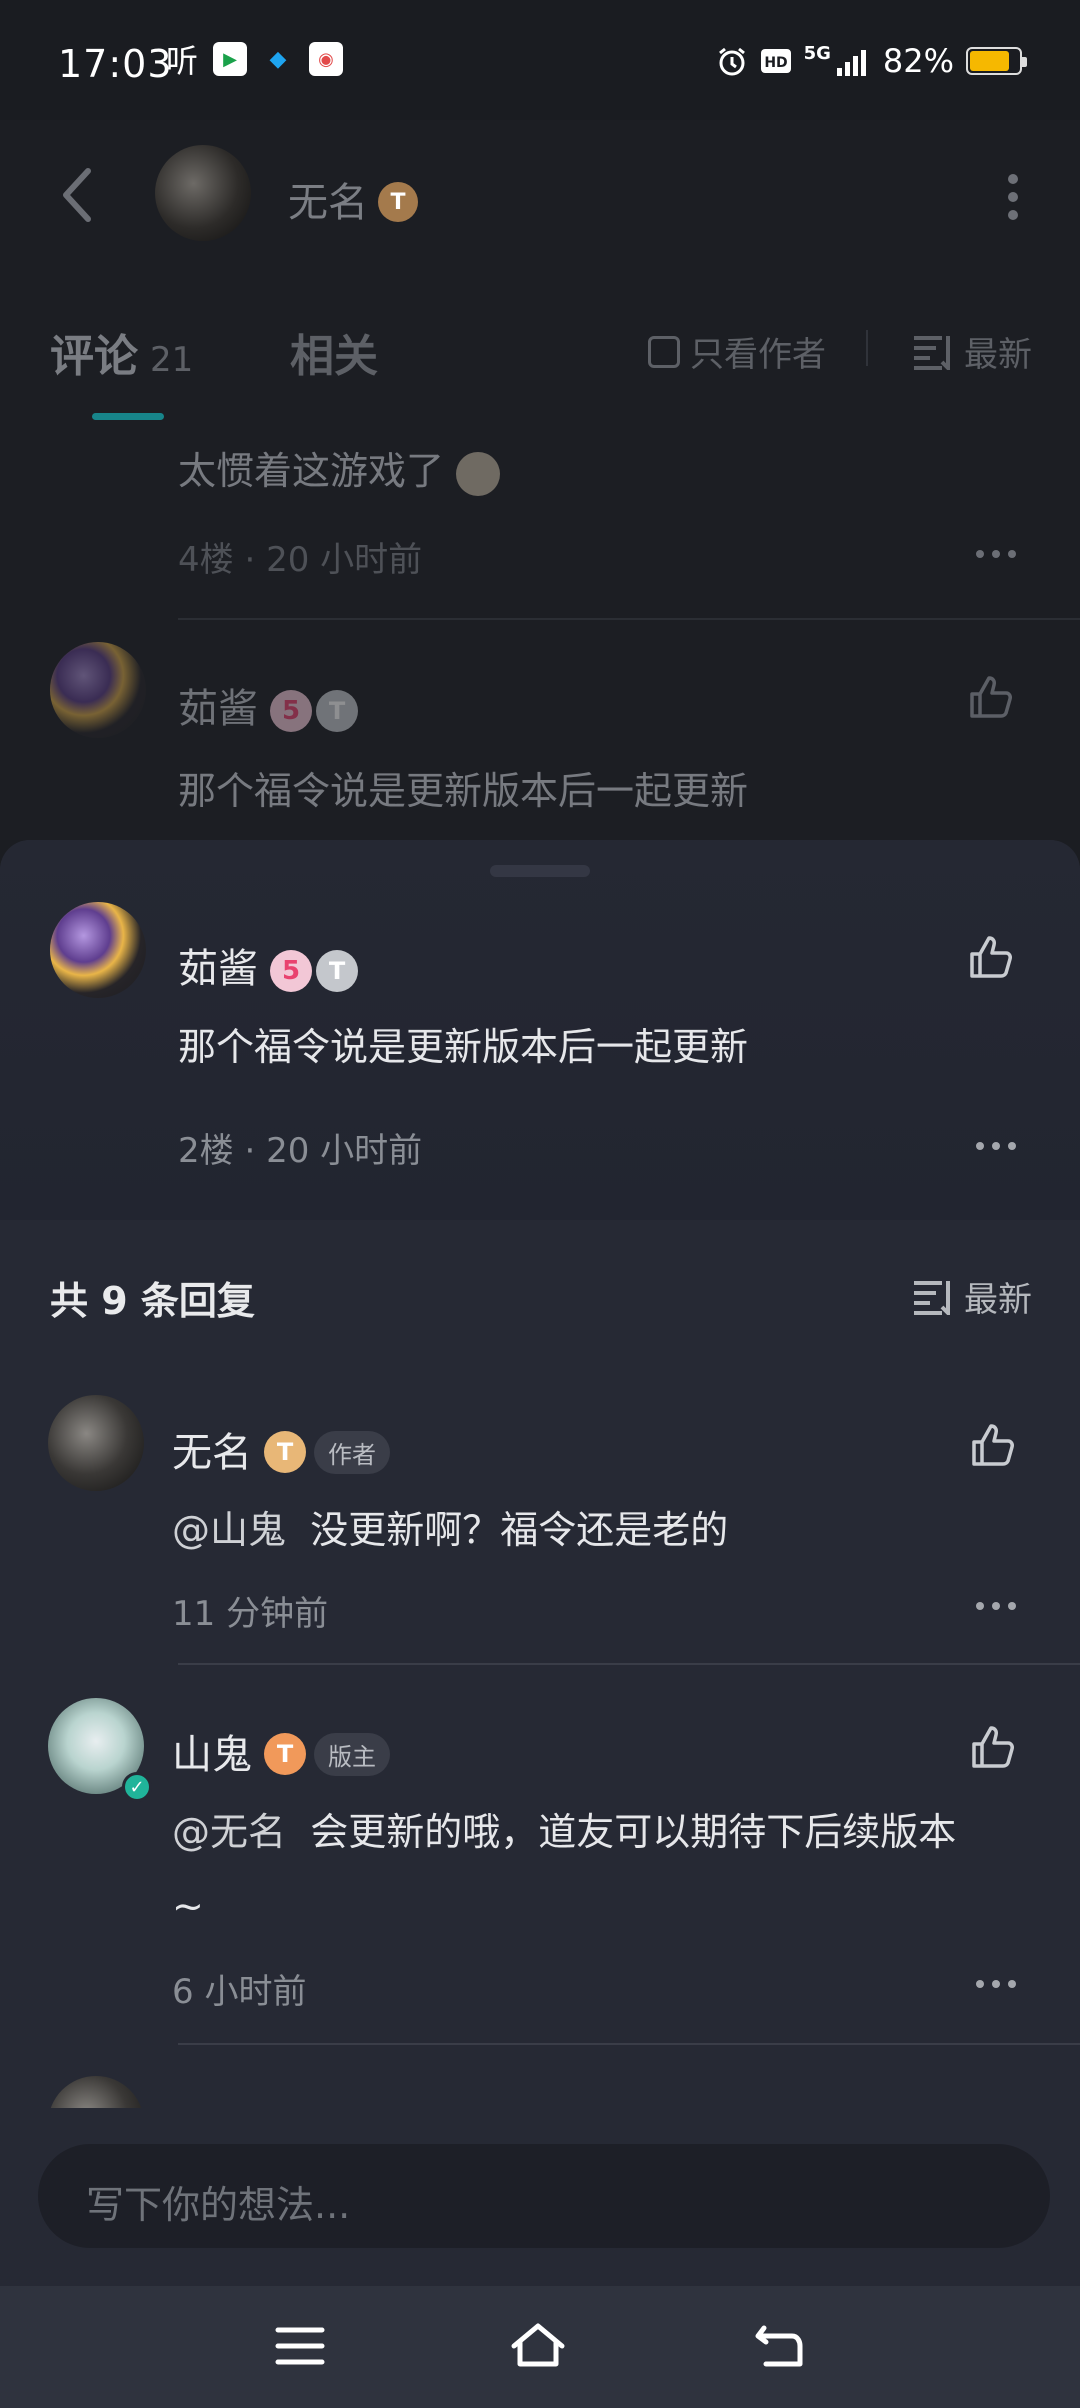 This screenshot has height=2408, width=1080. What do you see at coordinates (998, 355) in the screenshot?
I see `sort-label: 最新` at bounding box center [998, 355].